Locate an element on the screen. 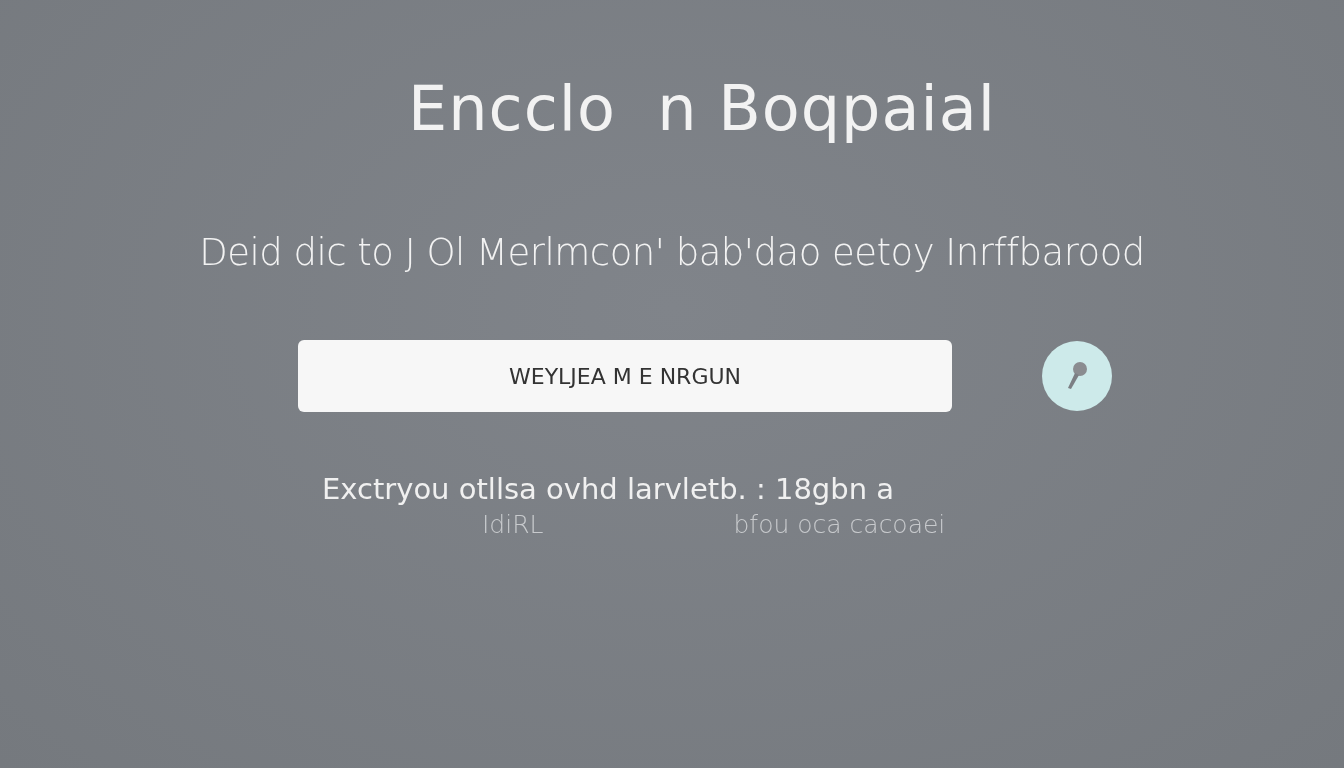 This screenshot has height=768, width=1344. page-title: Encclo n Boqpaial is located at coordinates (702, 108).